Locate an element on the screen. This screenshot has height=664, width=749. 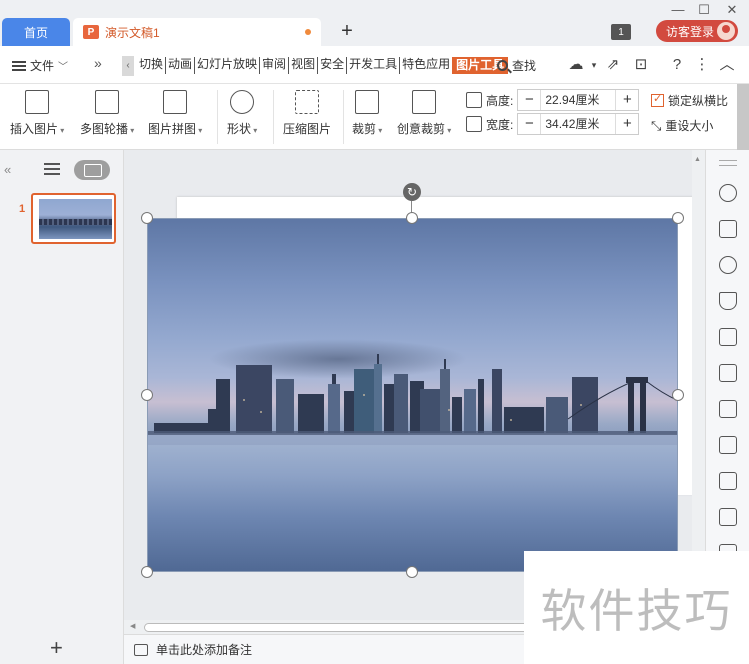
lock-aspect-checkbox is located at coordinates (657, 99).